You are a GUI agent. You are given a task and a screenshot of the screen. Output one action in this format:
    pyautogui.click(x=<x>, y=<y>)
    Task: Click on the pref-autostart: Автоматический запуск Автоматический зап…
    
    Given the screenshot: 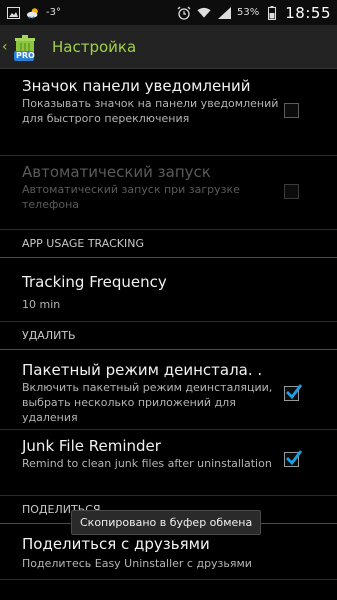 What is the action you would take?
    pyautogui.click(x=168, y=193)
    